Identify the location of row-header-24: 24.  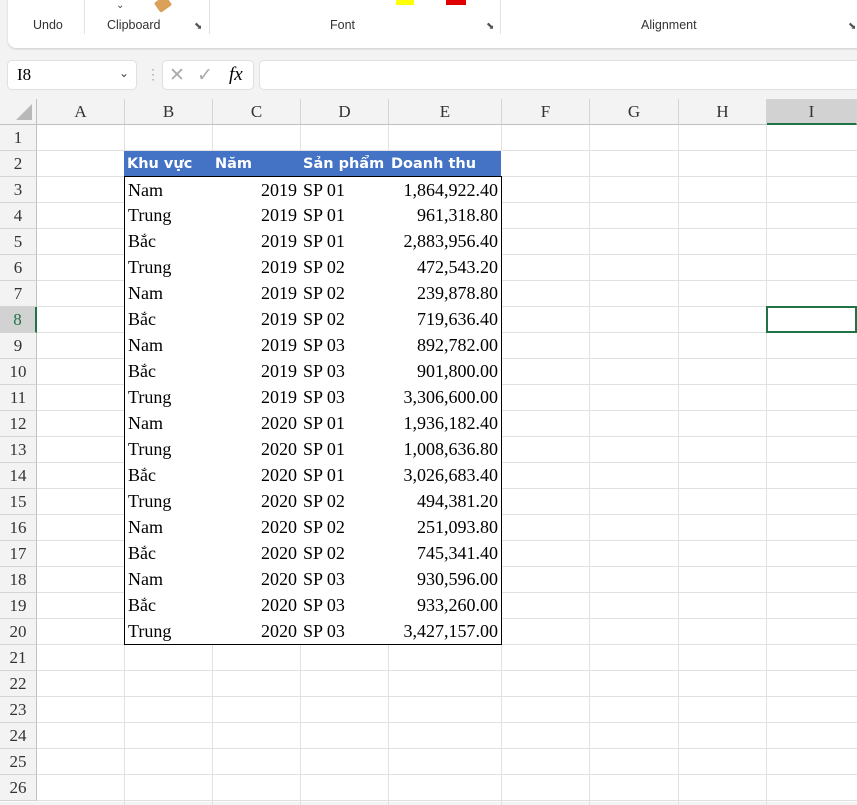
(18, 736).